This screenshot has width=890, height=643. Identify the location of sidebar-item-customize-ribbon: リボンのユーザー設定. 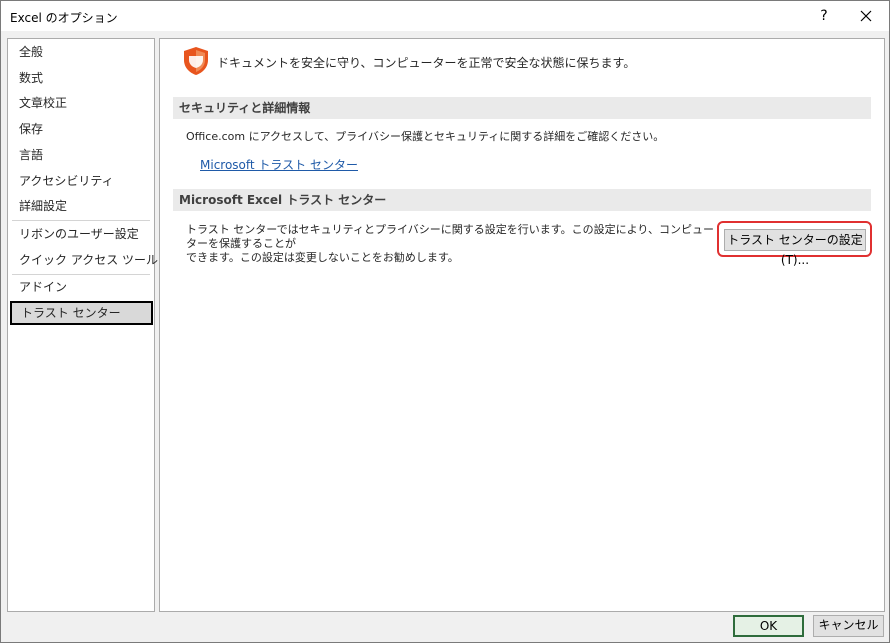
(81, 234).